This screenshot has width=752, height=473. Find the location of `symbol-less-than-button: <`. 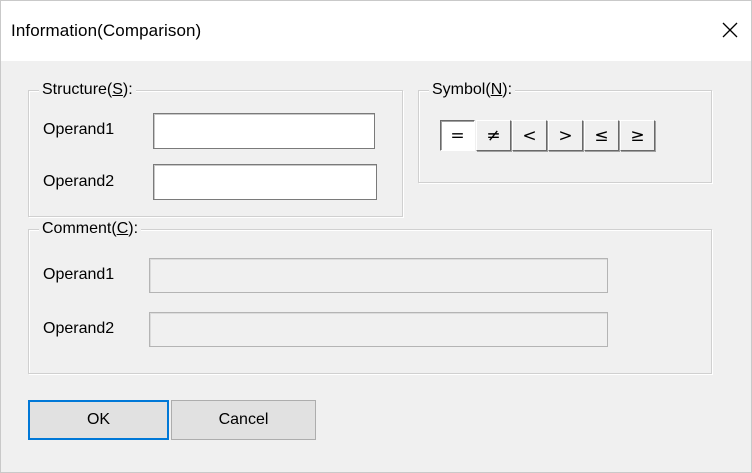

symbol-less-than-button: < is located at coordinates (529, 135).